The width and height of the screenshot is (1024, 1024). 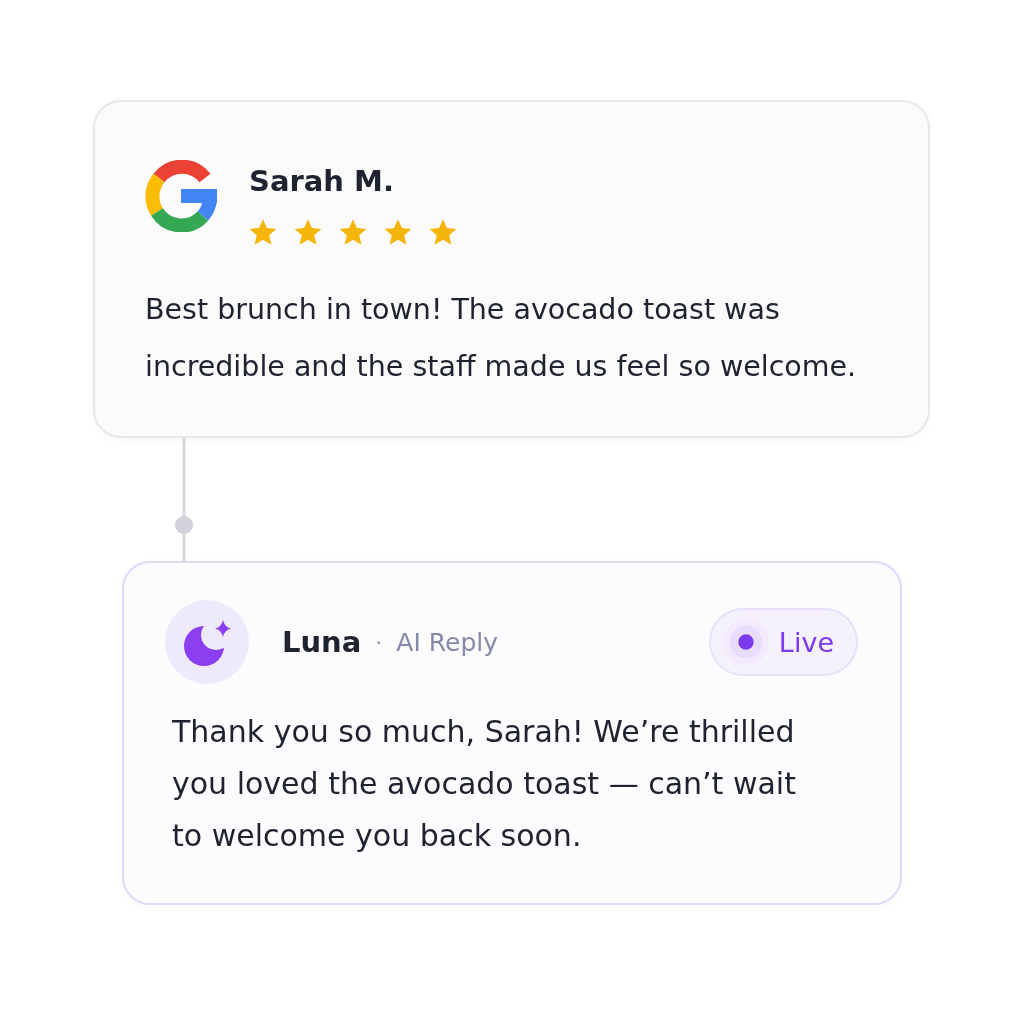 I want to click on moon-avatar-icon, so click(x=207, y=642).